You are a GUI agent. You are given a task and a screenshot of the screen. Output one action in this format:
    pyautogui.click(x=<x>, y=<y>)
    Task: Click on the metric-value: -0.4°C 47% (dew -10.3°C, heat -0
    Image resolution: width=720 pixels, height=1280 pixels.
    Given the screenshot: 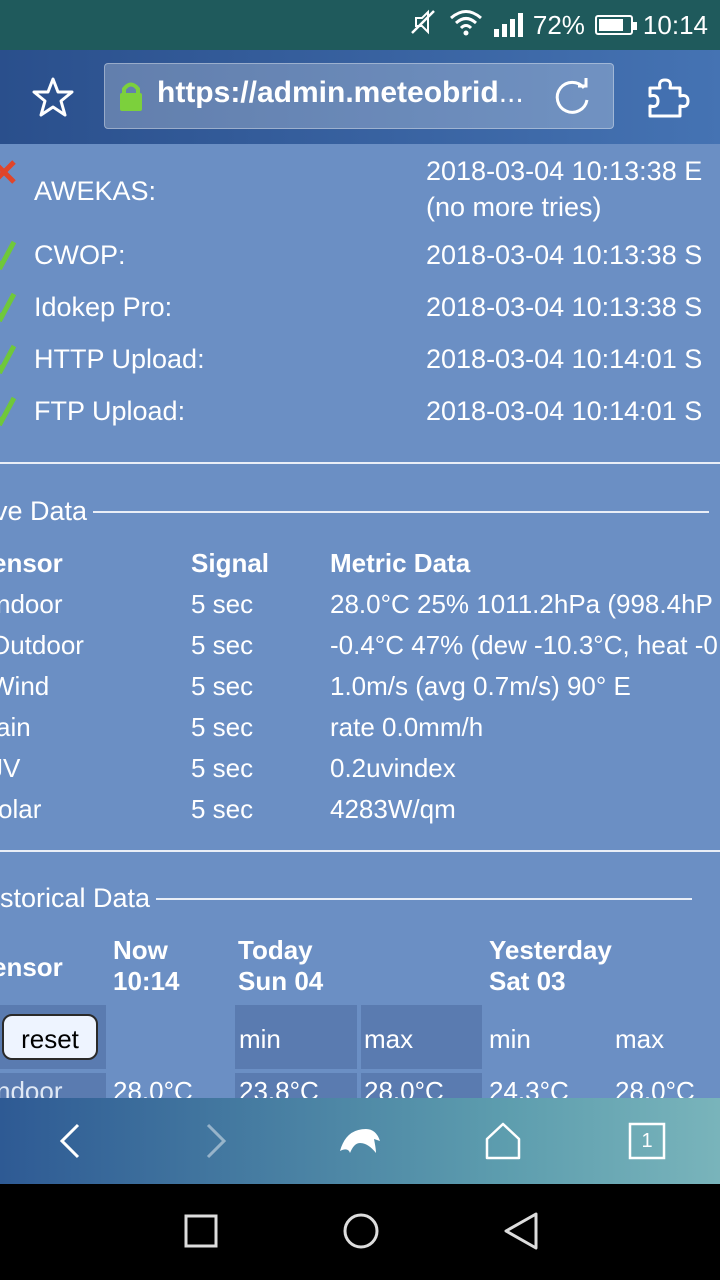 What is the action you would take?
    pyautogui.click(x=524, y=645)
    